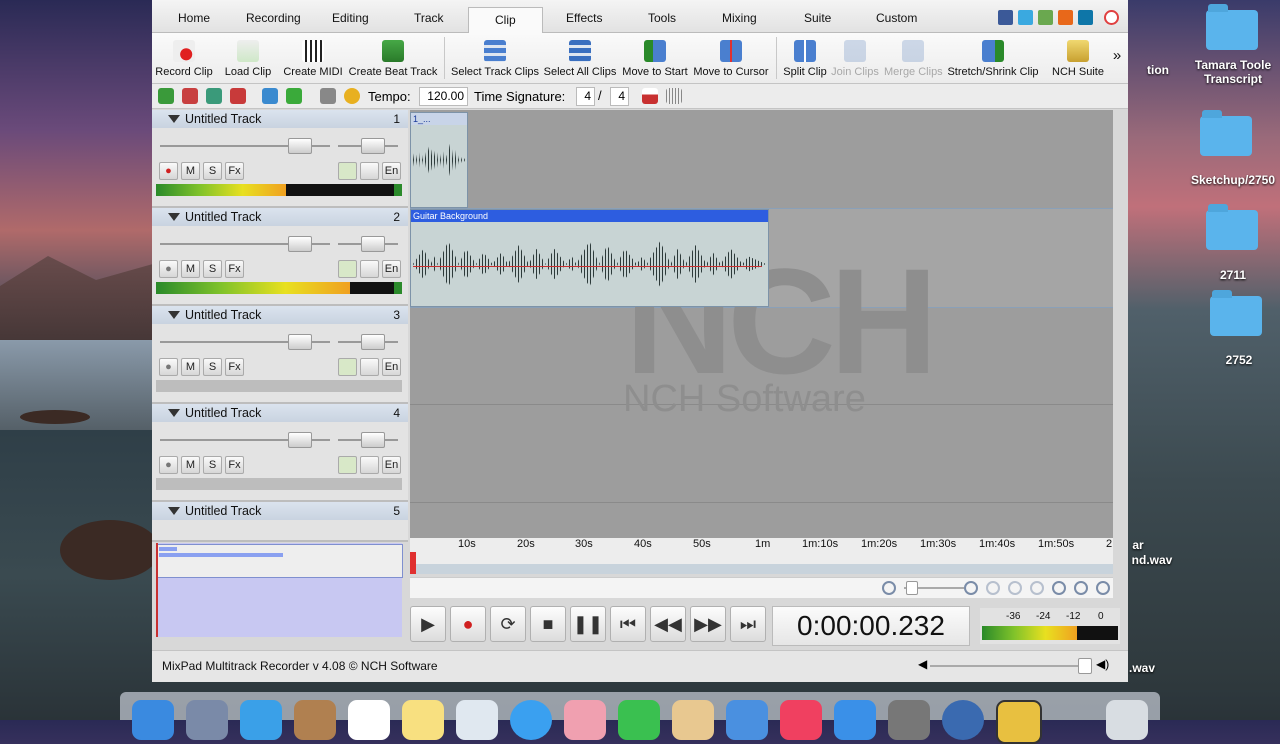  What do you see at coordinates (1010, 666) in the screenshot?
I see `master-volume-slider` at bounding box center [1010, 666].